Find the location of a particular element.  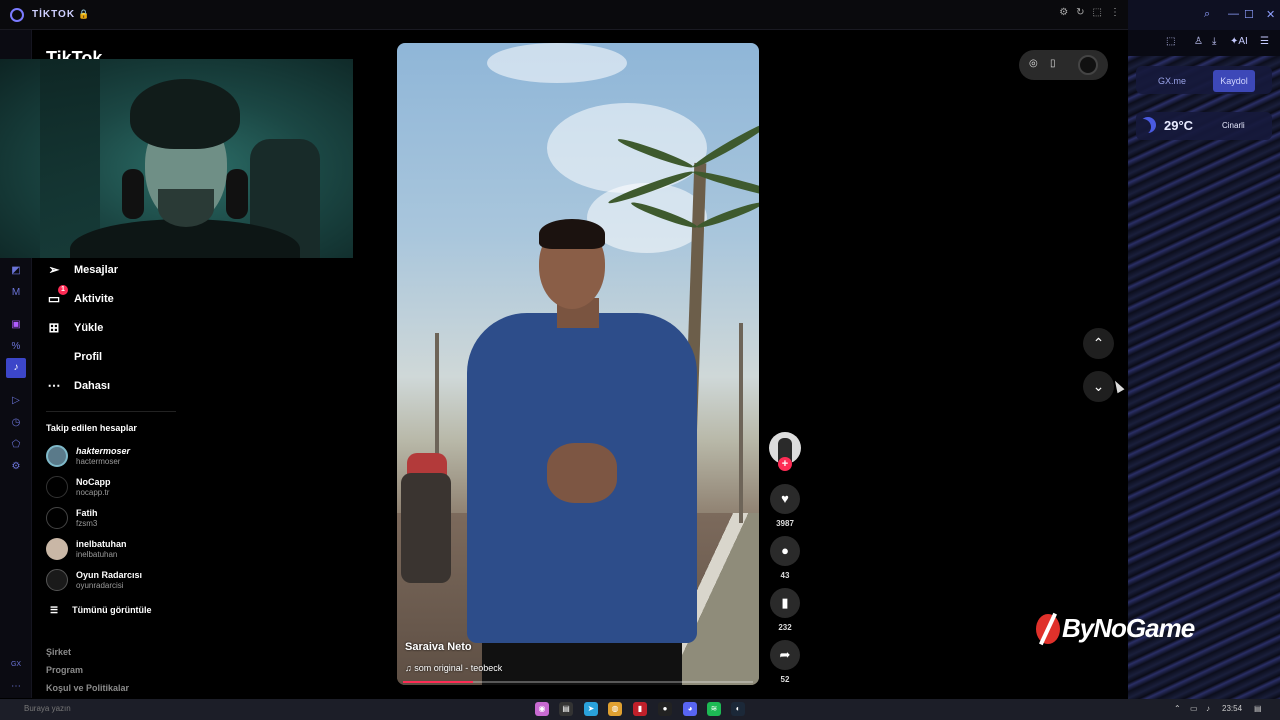

video-music: ♫ som original - teobeck is located at coordinates (453, 668).